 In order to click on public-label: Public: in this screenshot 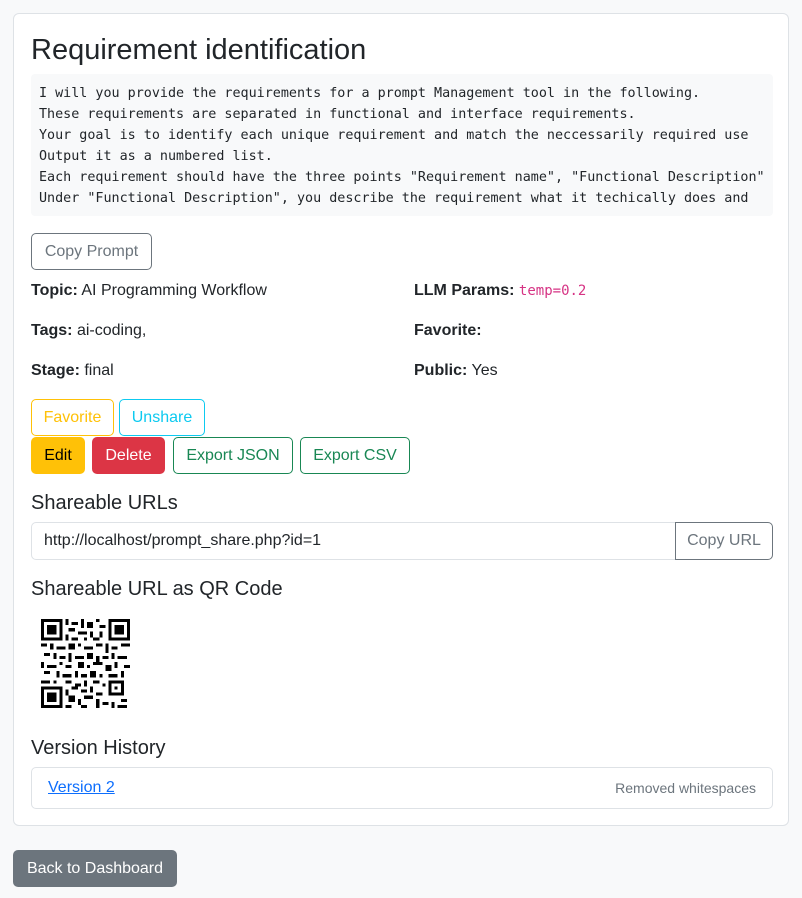, I will do `click(441, 370)`.